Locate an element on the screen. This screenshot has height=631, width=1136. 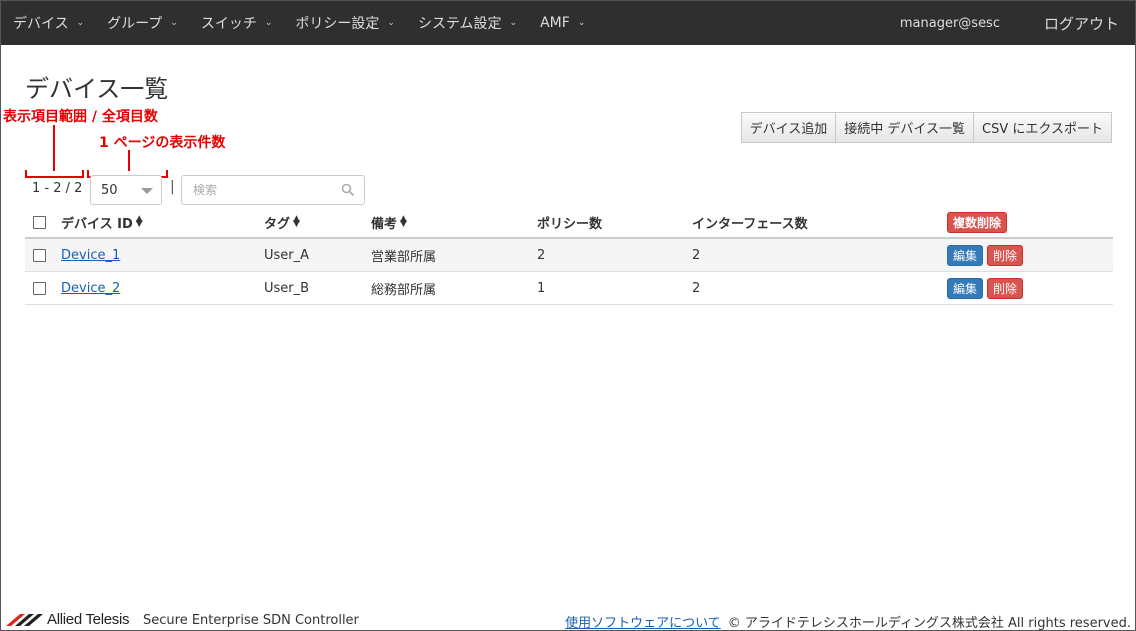
csv-export-button: CSV にエクスポート is located at coordinates (1043, 127).